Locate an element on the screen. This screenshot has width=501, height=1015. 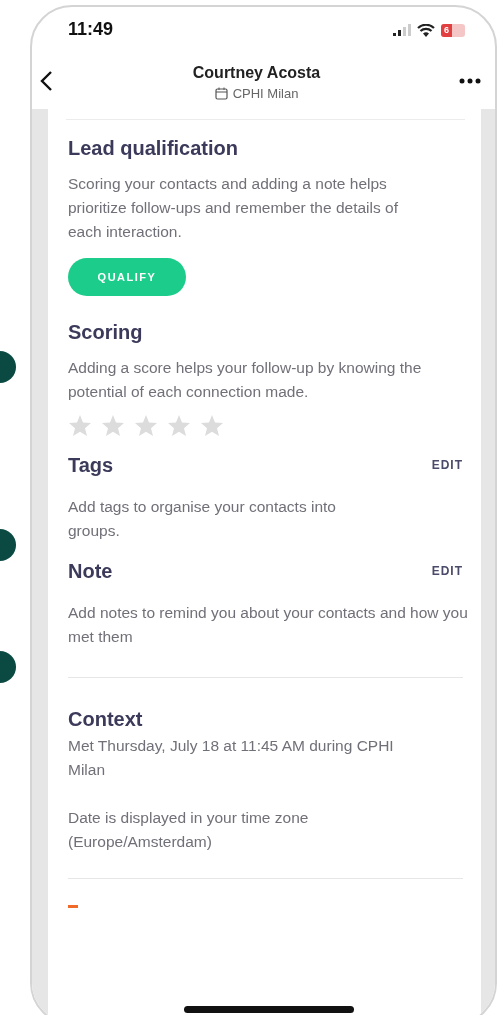
section-title: Tags is located at coordinates (91, 465).